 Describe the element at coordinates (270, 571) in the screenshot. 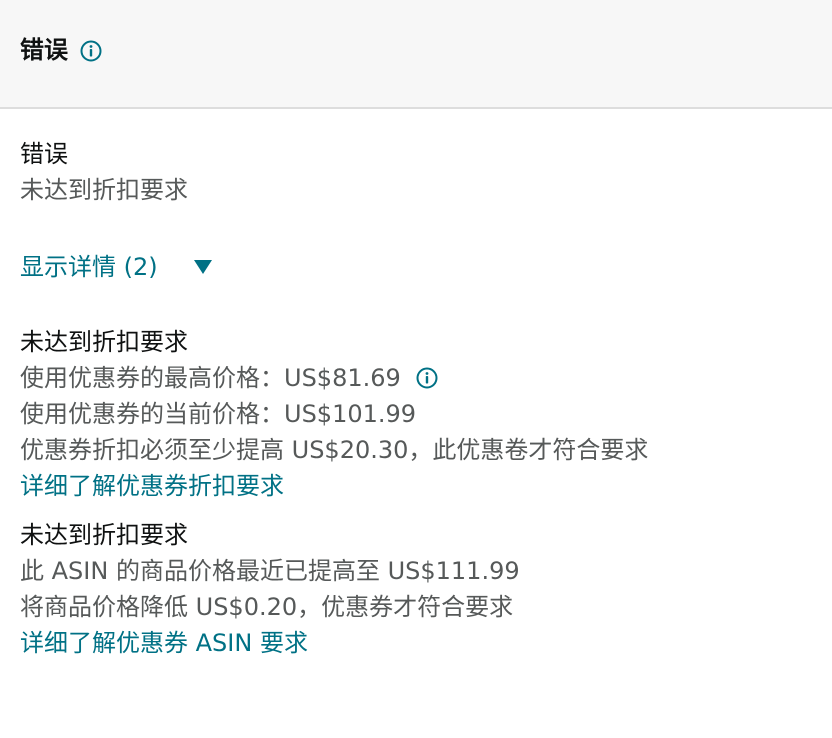

I see `asin-price-line: 此 ASIN 的商品价格最近已提高至 US$111.99` at that location.